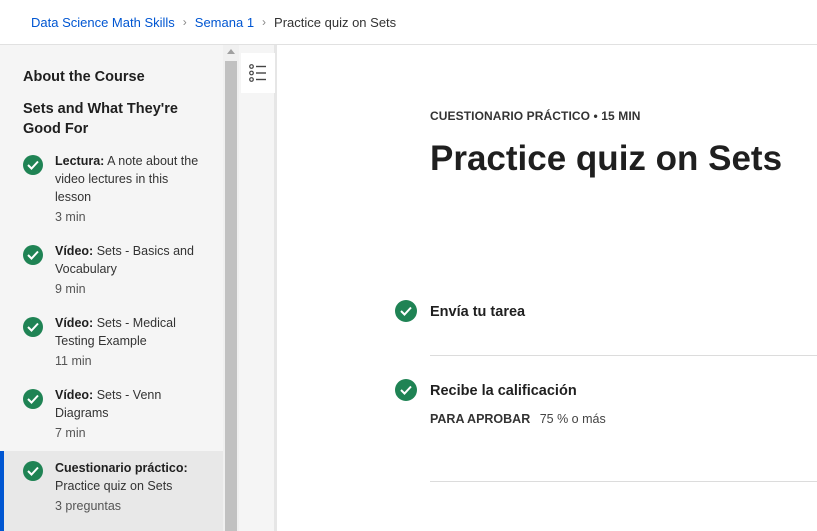 This screenshot has width=817, height=531. I want to click on item-duration: 3 preguntas, so click(88, 506).